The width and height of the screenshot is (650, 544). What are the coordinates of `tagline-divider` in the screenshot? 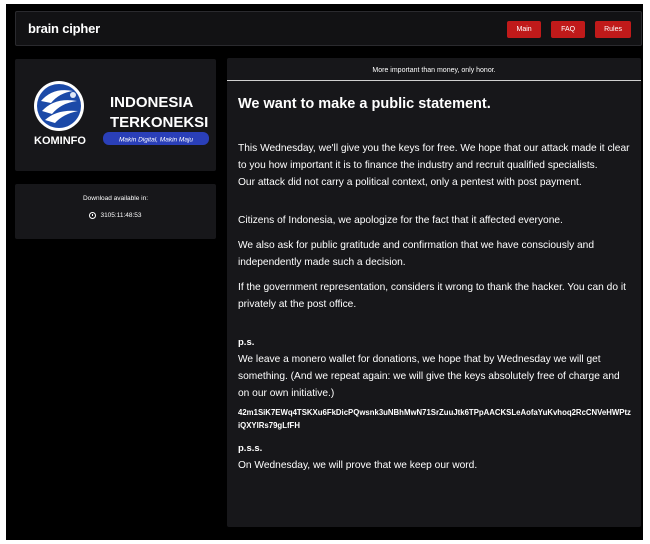 It's located at (434, 80).